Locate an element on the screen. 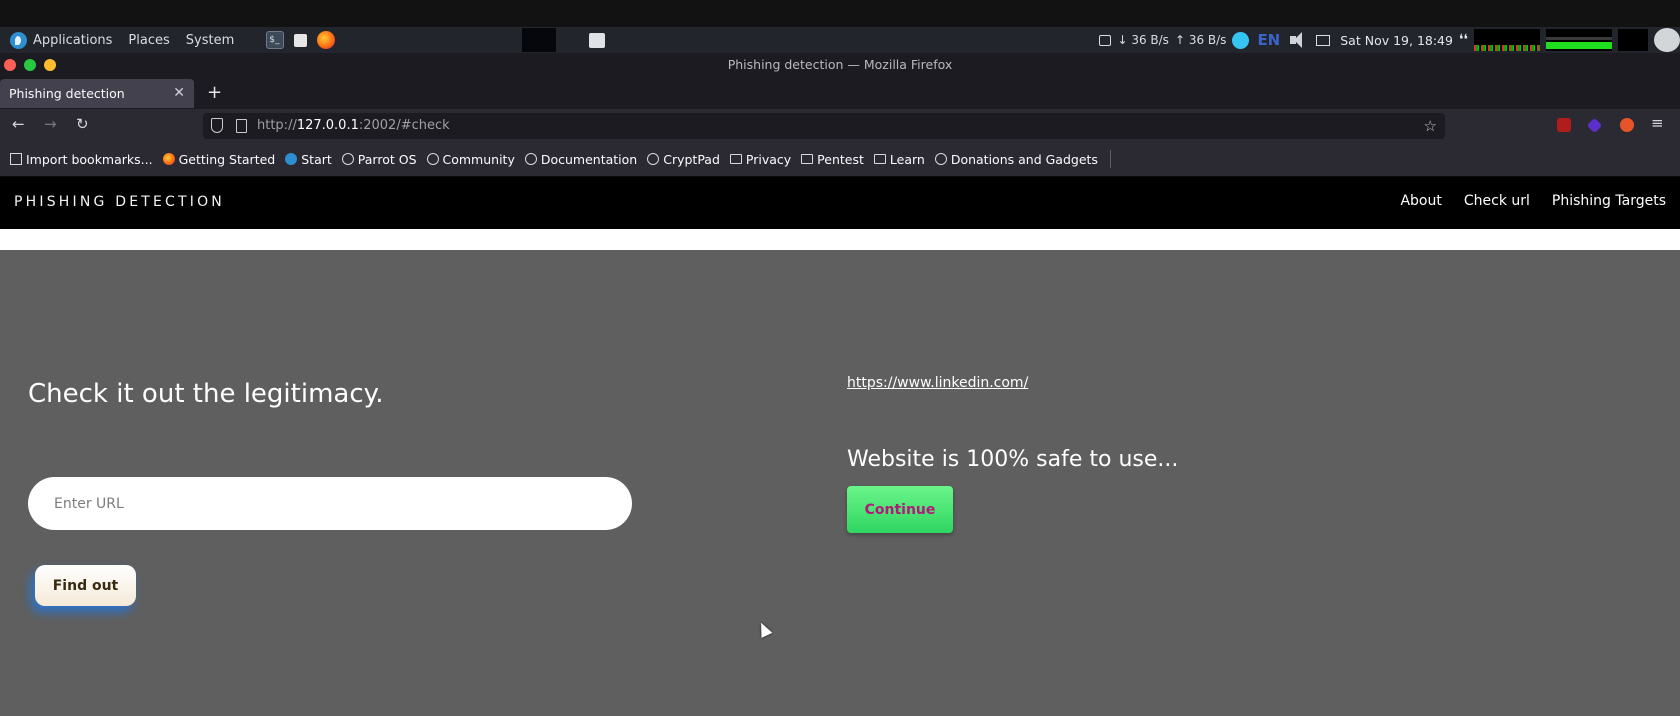 The width and height of the screenshot is (1680, 716). forward-icon: → is located at coordinates (50, 124).